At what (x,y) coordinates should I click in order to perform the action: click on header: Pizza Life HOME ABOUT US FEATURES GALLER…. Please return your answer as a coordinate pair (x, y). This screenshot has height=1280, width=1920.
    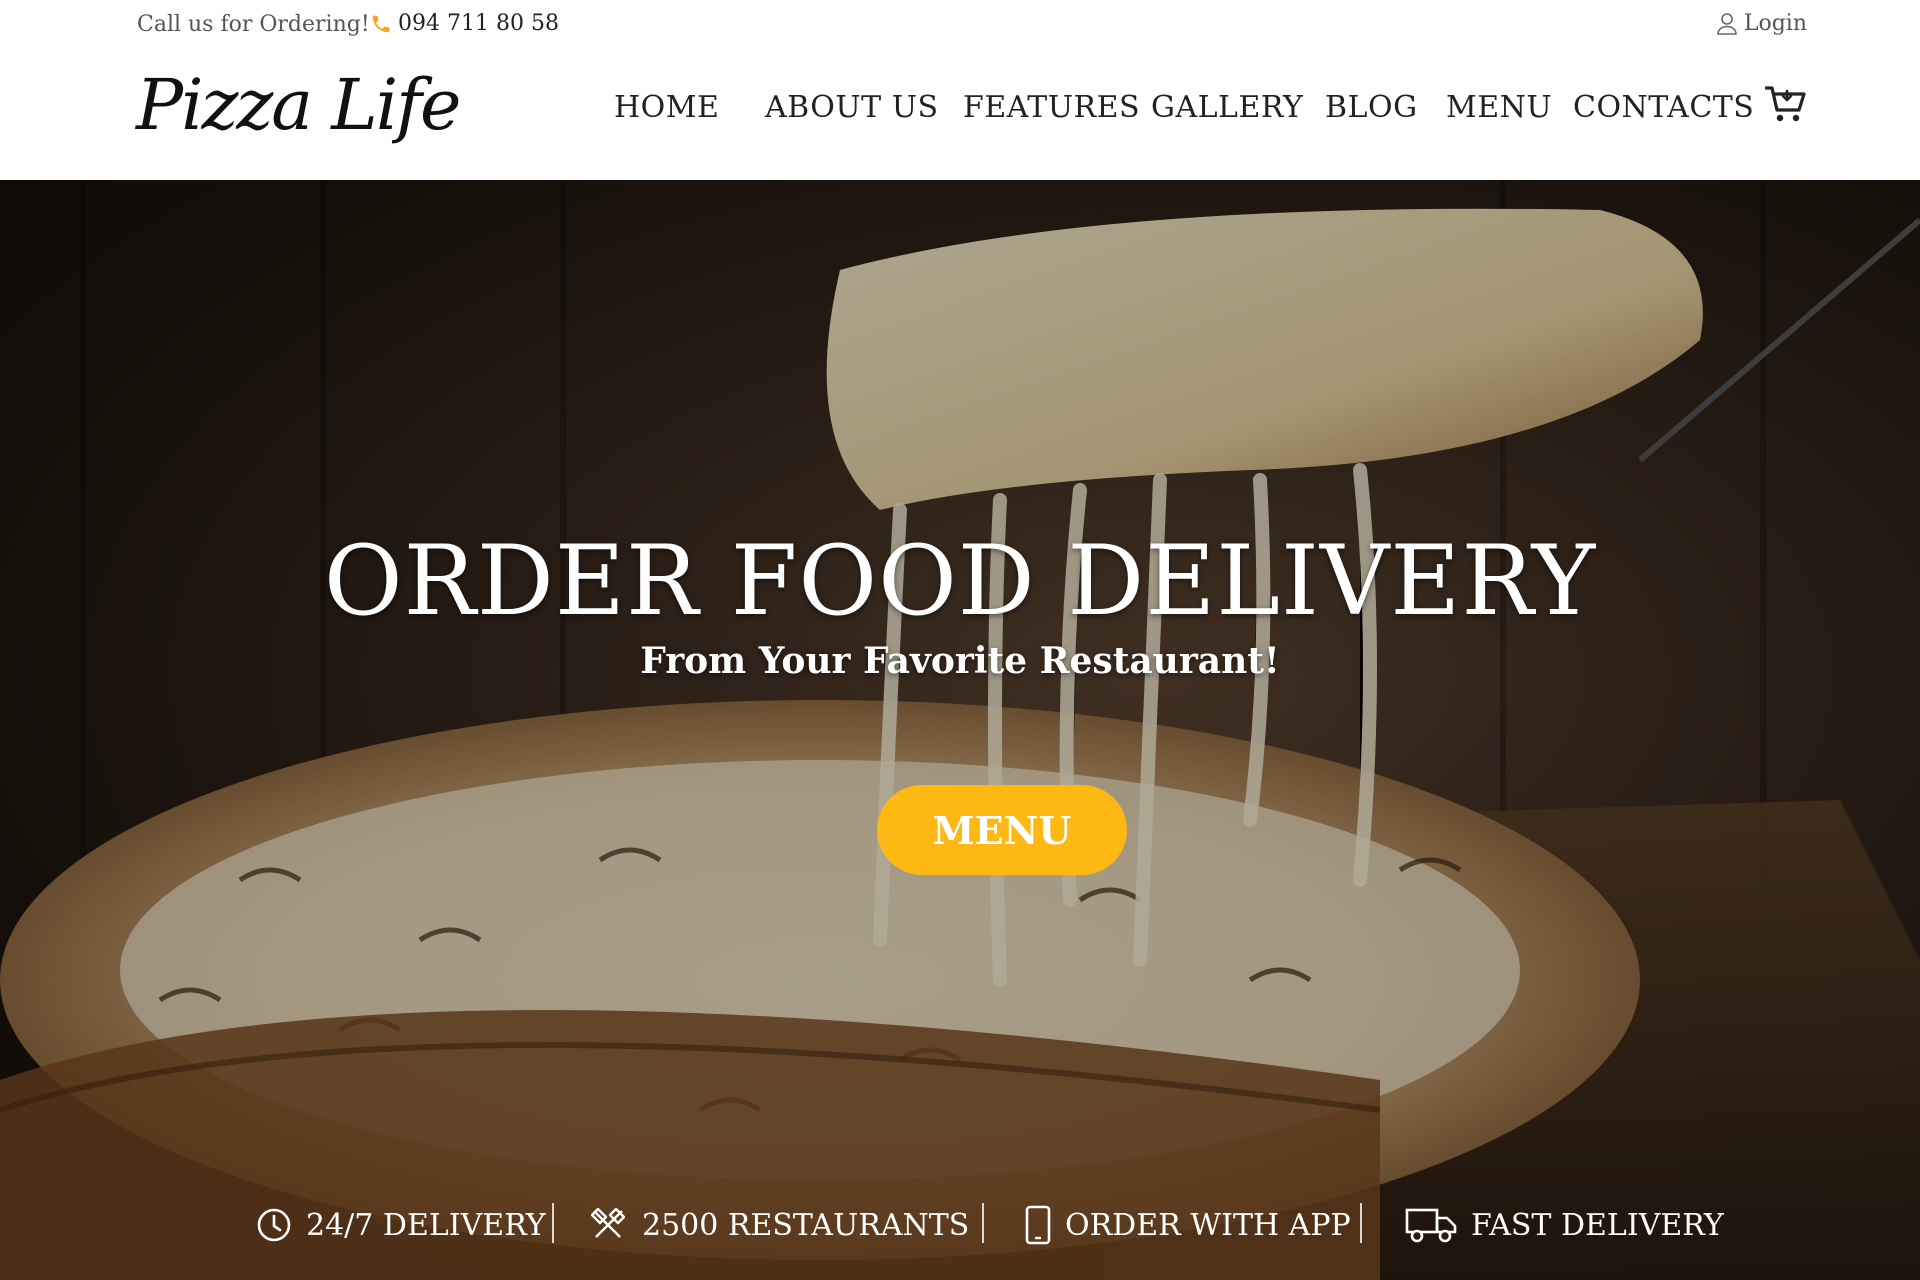
    Looking at the image, I should click on (960, 115).